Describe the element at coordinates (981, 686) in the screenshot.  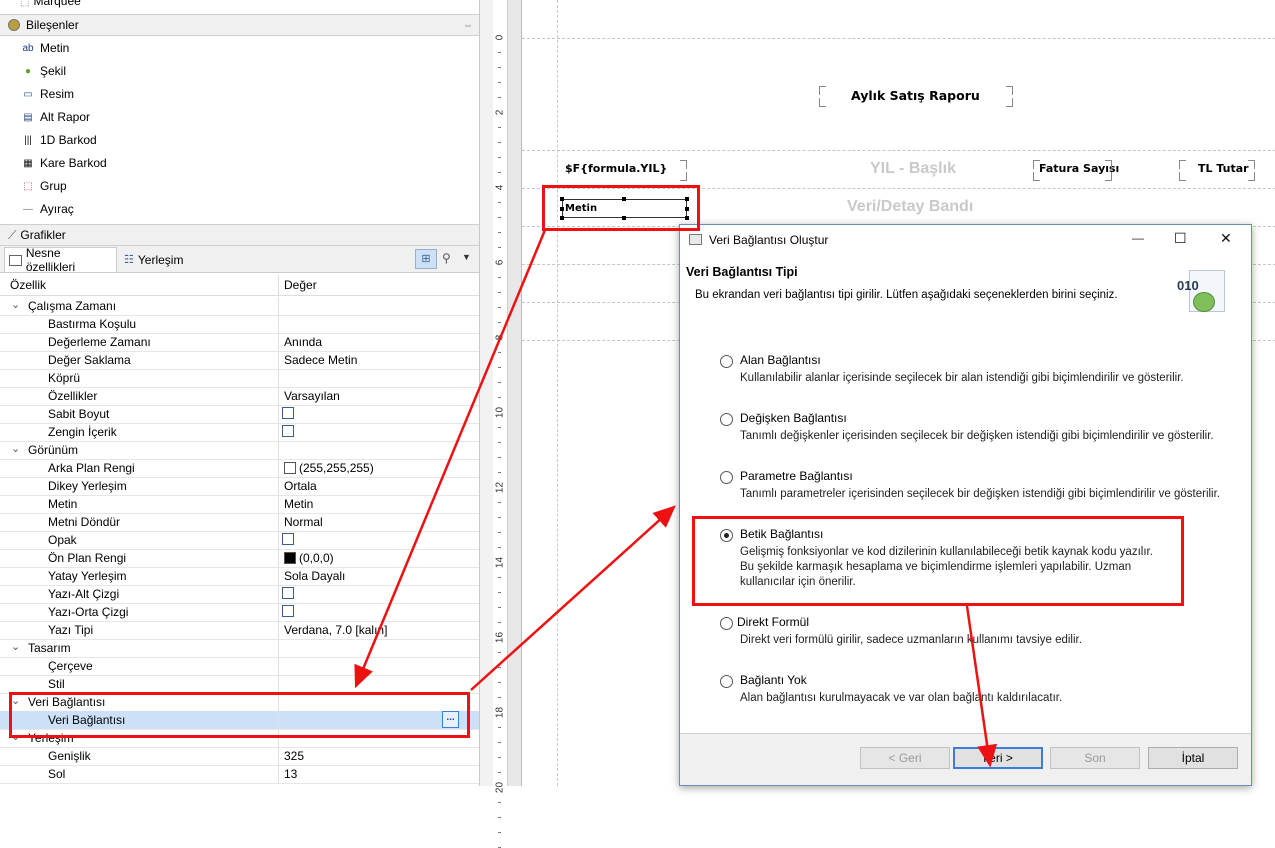
I see `arrow-to-next-button` at that location.